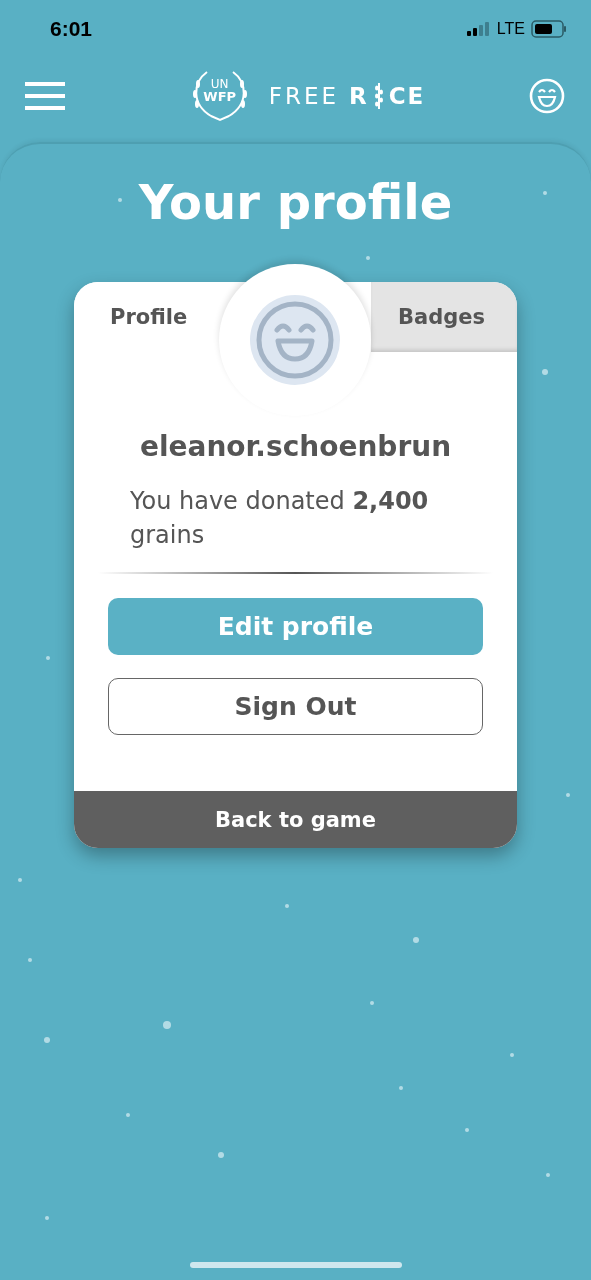  Describe the element at coordinates (444, 317) in the screenshot. I see `tab: Badges` at that location.